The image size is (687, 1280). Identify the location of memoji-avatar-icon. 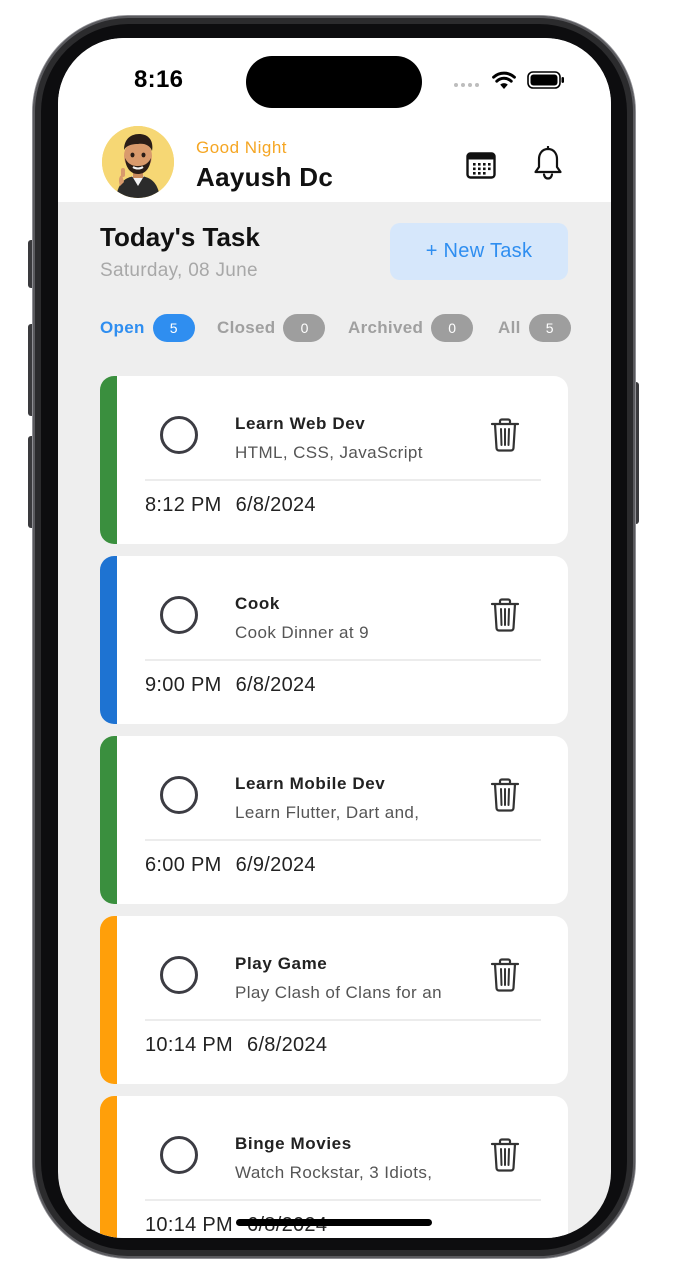
(138, 162).